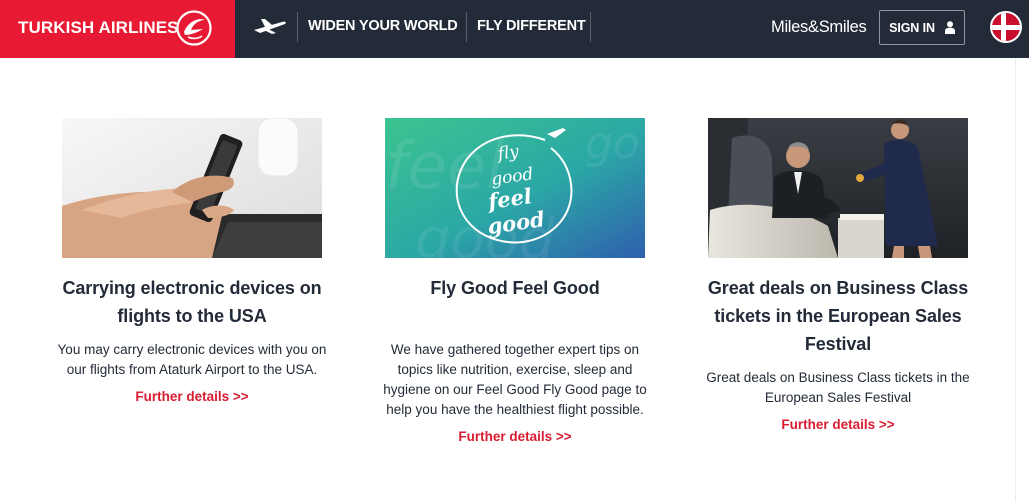  I want to click on card-image-phone, so click(192, 188).